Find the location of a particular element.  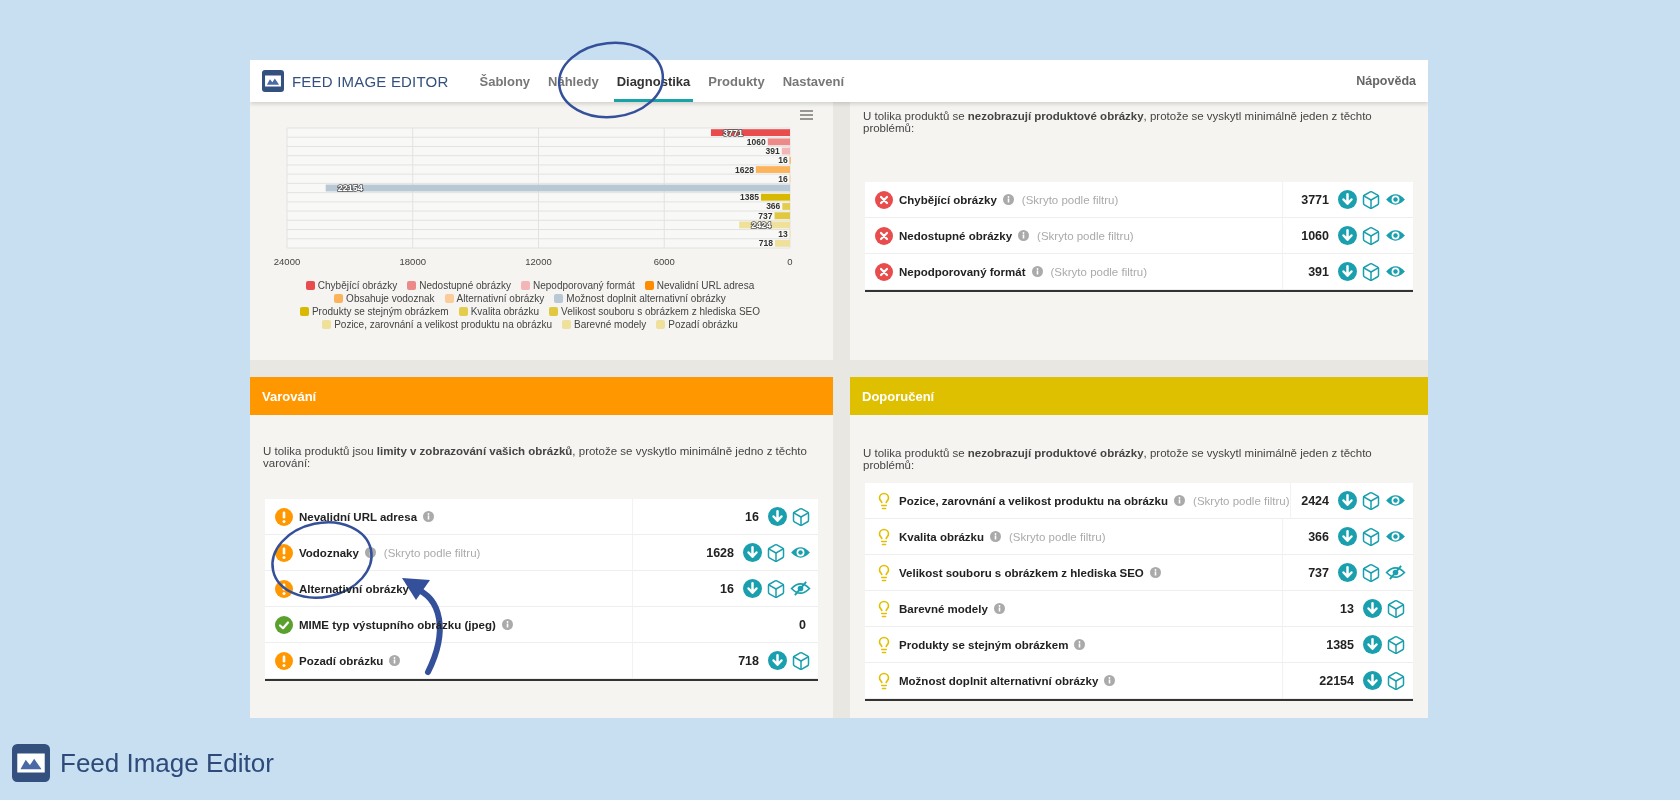

bar-value-label: 1385 is located at coordinates (749, 197).